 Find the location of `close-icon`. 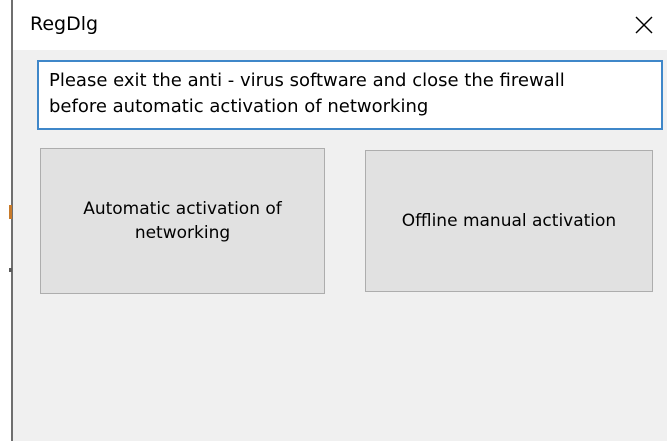

close-icon is located at coordinates (644, 25).